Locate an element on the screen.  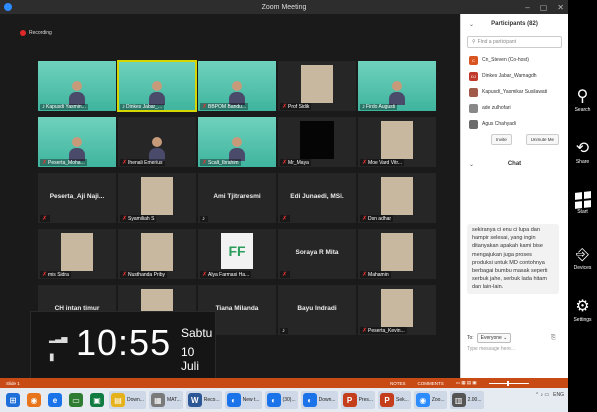
participant-tile: ✗ Nusthanda Priby is located at coordinates (157, 254).